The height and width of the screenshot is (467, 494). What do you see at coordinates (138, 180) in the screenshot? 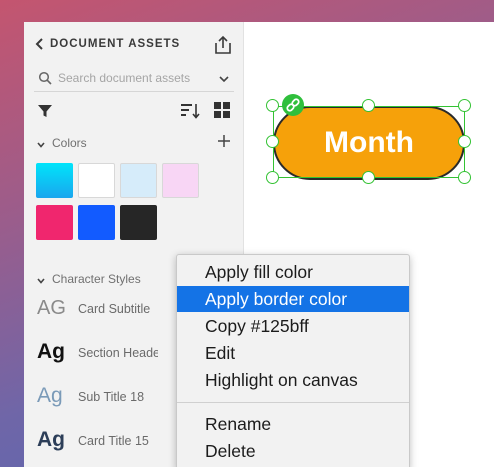
I see `color-swatch-light-blue` at bounding box center [138, 180].